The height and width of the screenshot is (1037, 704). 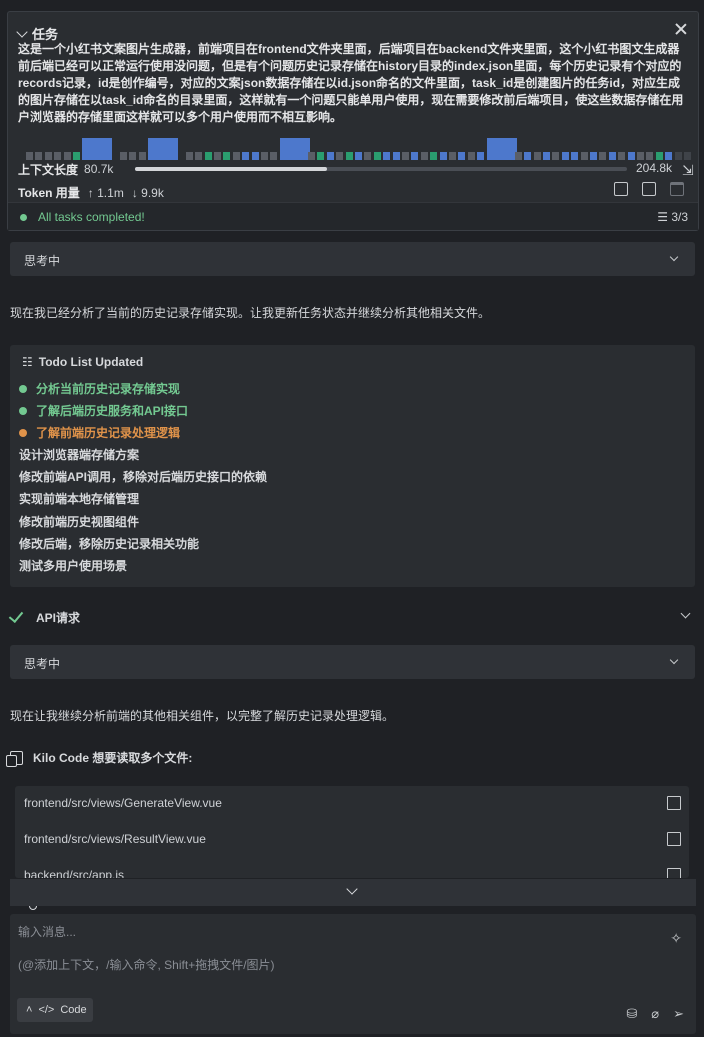 I want to click on todo-item-label: 了解后端历史服务和API接口, so click(x=112, y=411).